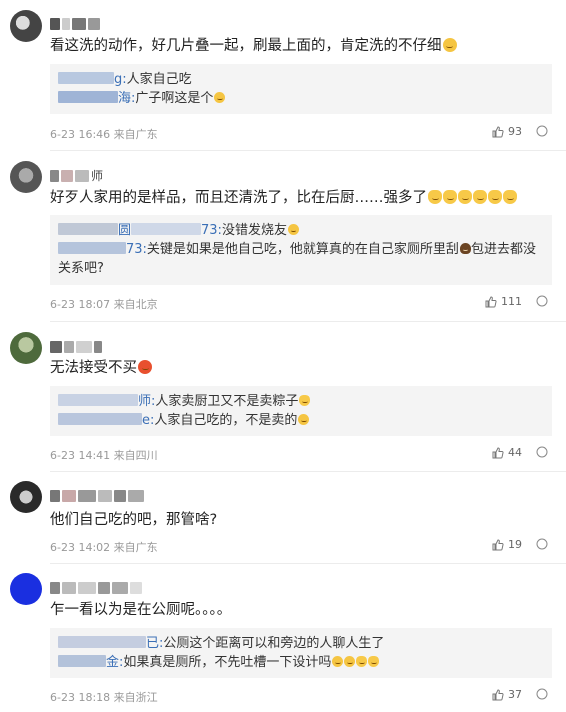 Image resolution: width=566 pixels, height=712 pixels. What do you see at coordinates (80, 455) in the screenshot?
I see `comment-time: 6-23 14:41` at bounding box center [80, 455].